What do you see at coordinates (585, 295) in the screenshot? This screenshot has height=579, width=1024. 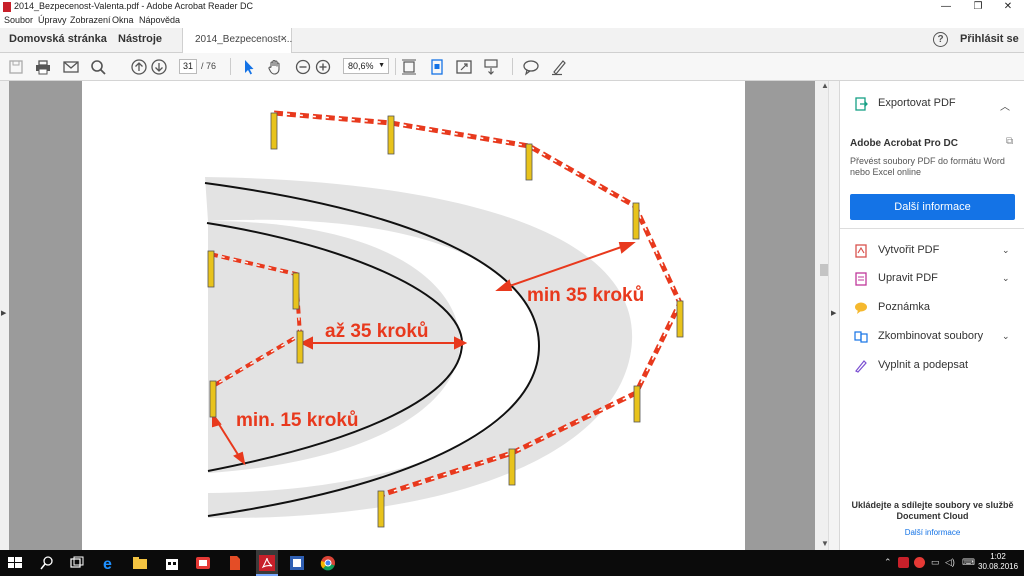 I see `label-min35: min 35 kroků` at bounding box center [585, 295].